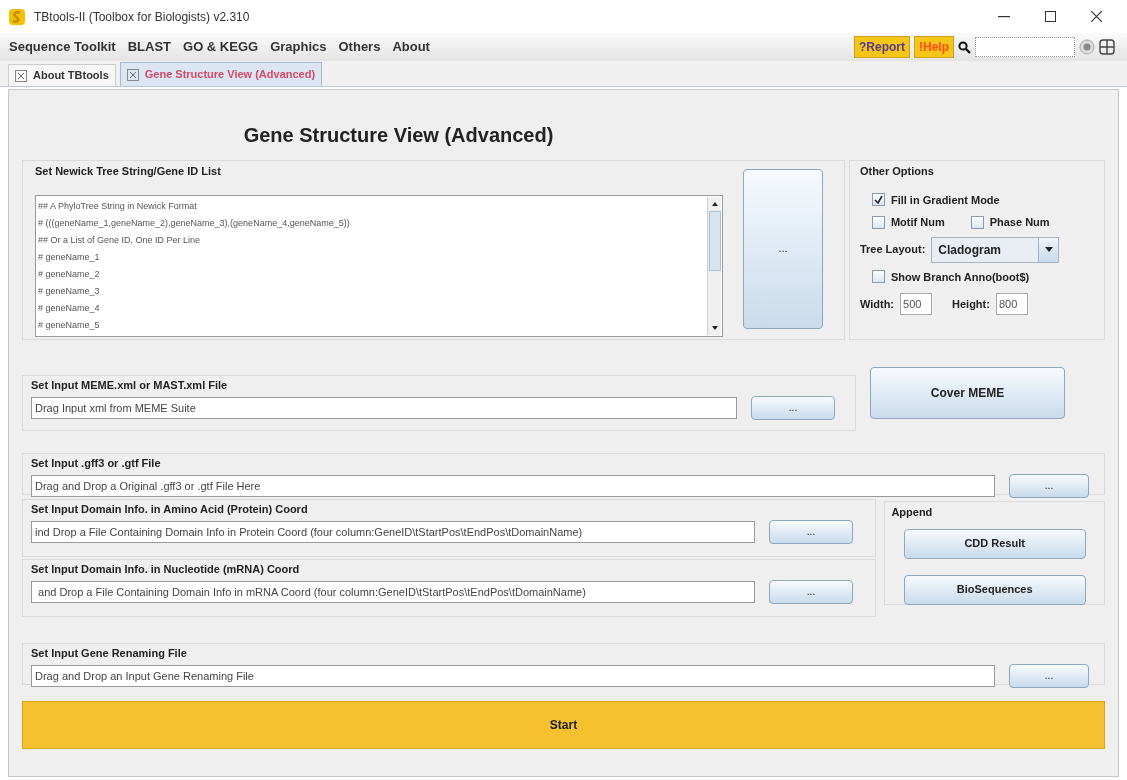 The image size is (1127, 780). What do you see at coordinates (1010, 222) in the screenshot?
I see `checkbox: Phase Num` at bounding box center [1010, 222].